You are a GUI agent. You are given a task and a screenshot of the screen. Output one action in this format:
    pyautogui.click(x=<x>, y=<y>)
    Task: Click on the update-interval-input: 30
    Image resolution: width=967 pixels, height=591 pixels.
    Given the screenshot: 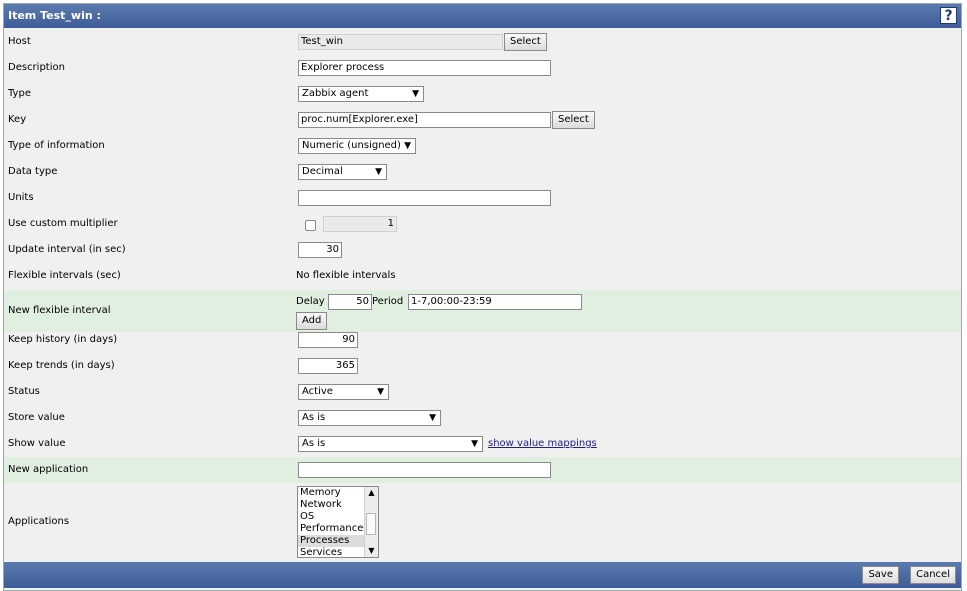 What is the action you would take?
    pyautogui.click(x=320, y=250)
    